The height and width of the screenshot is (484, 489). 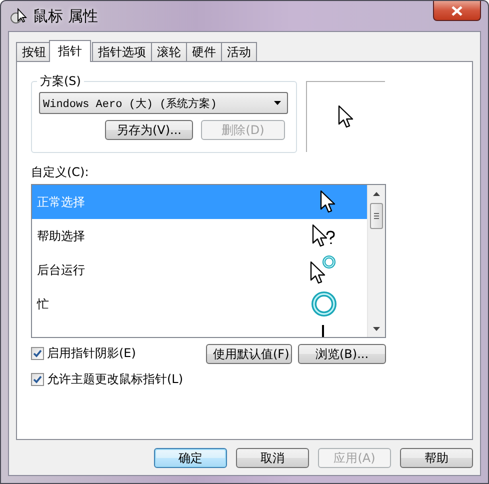 I want to click on scroll-up-icon, so click(x=376, y=194).